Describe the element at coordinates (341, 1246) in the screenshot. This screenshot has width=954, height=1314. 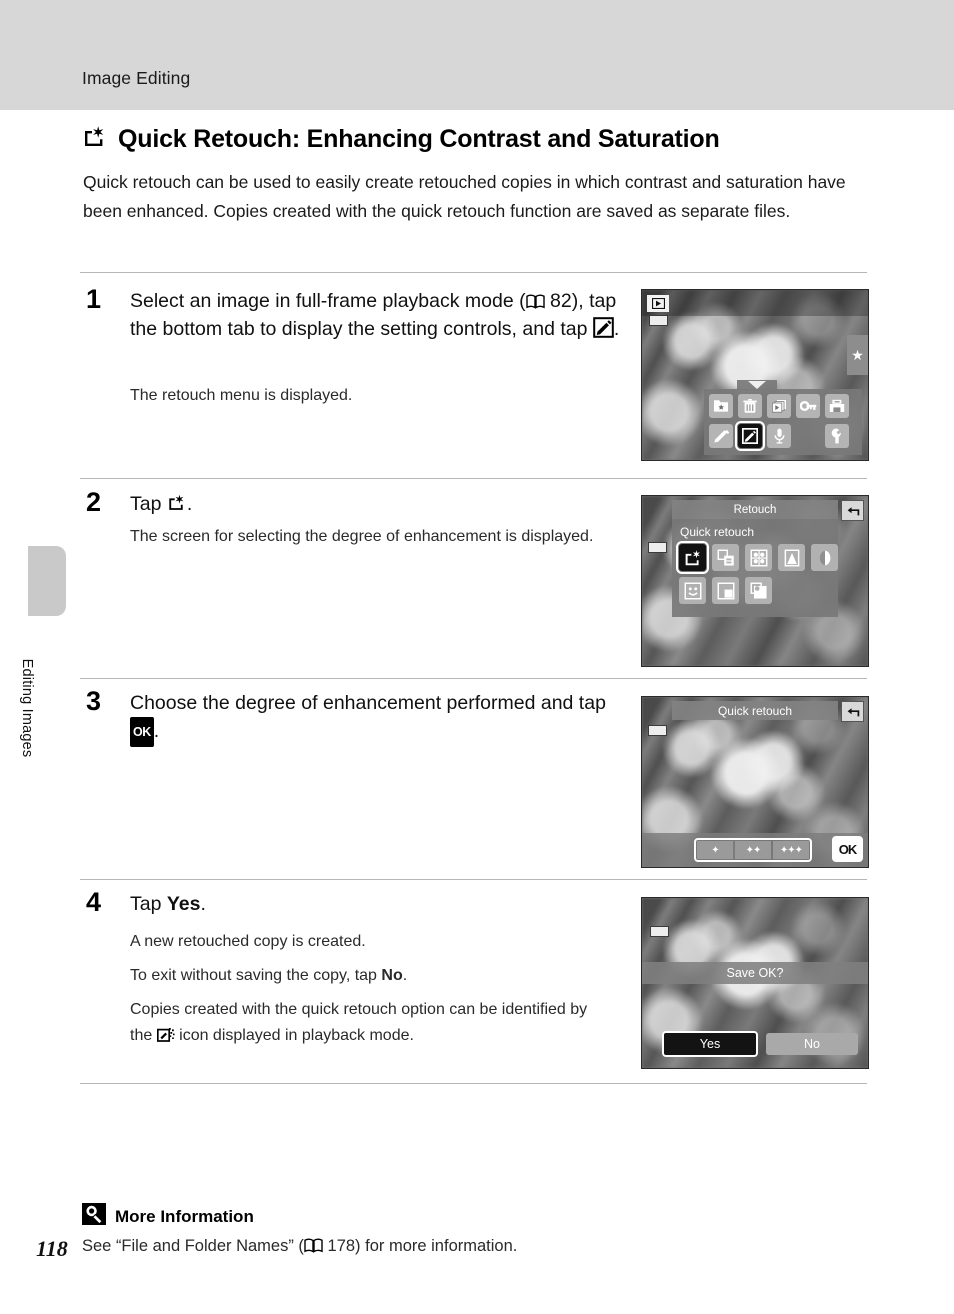
I see `note-reference-page: 178` at that location.